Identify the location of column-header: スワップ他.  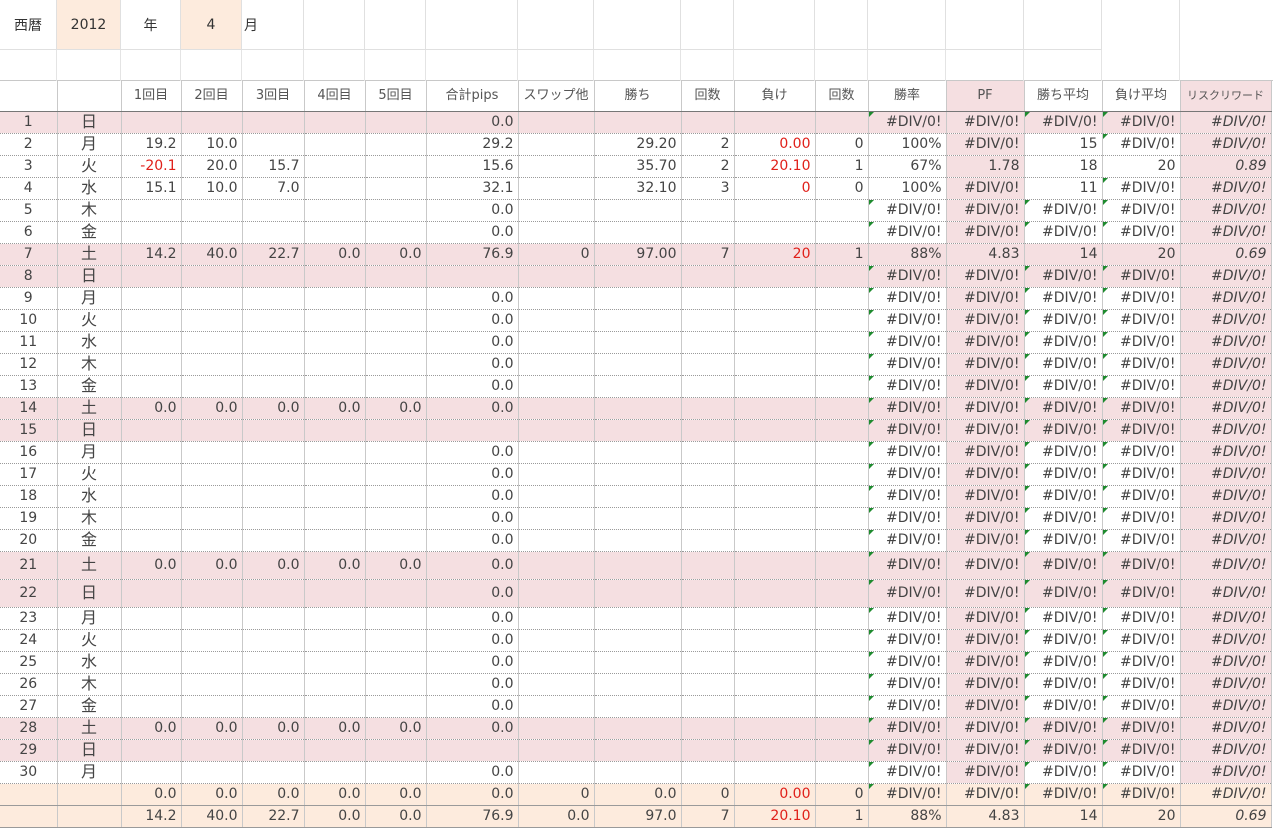
(556, 96).